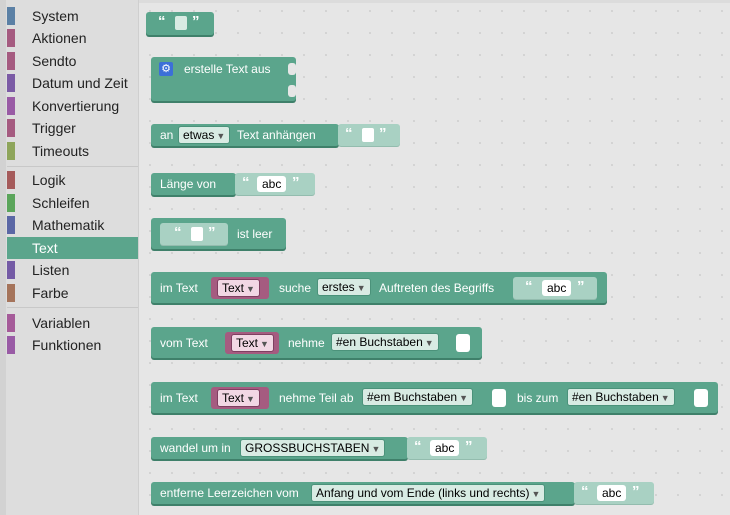 Image resolution: width=730 pixels, height=515 pixels. Describe the element at coordinates (223, 79) in the screenshot. I see `create-text-block: ⚙ erstelle Text aus` at that location.